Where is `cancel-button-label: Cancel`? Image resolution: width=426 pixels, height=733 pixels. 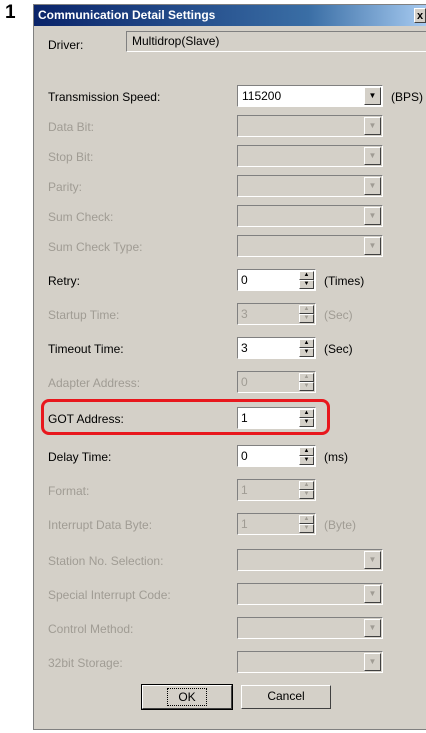
cancel-button-label: Cancel is located at coordinates (286, 696).